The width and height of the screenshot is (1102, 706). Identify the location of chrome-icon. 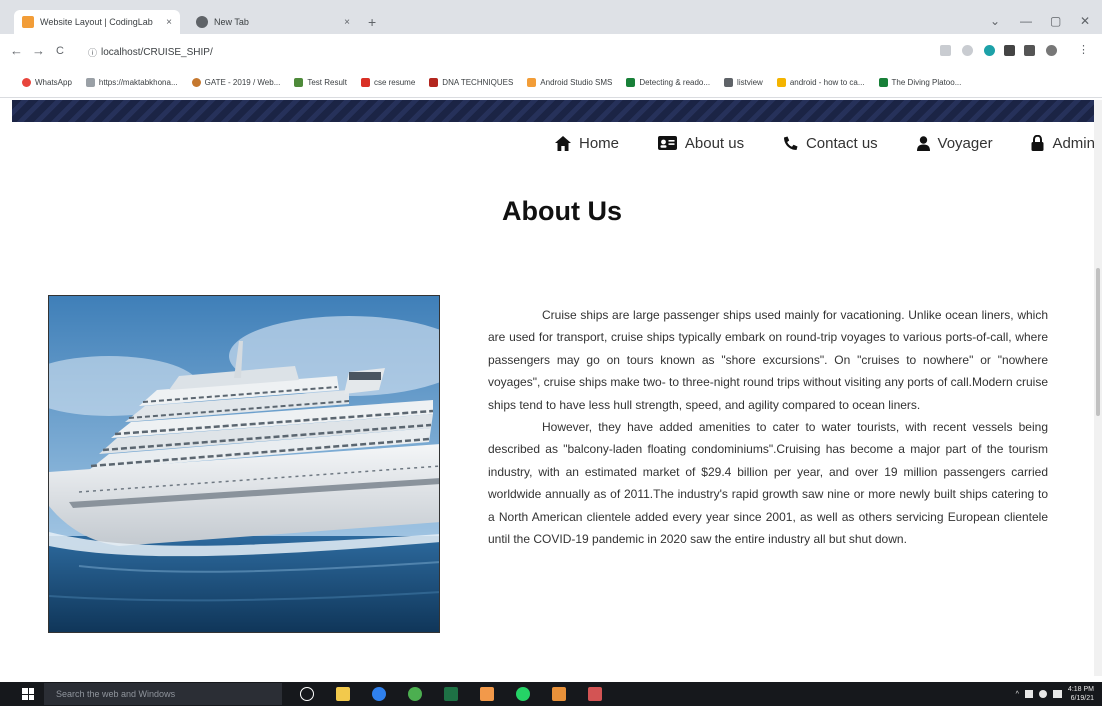
(415, 694).